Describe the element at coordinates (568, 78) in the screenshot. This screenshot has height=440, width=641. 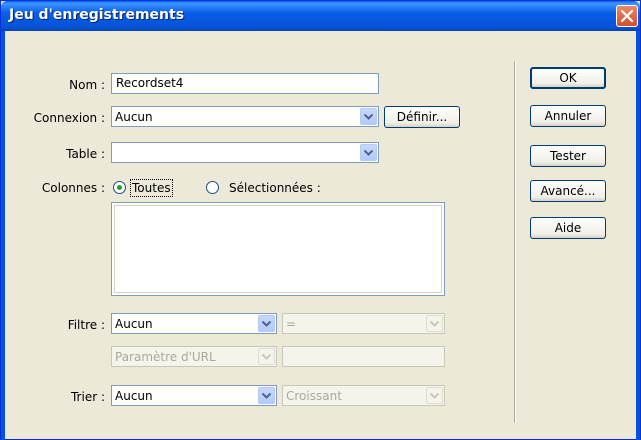
I see `ok-button: OK` at that location.